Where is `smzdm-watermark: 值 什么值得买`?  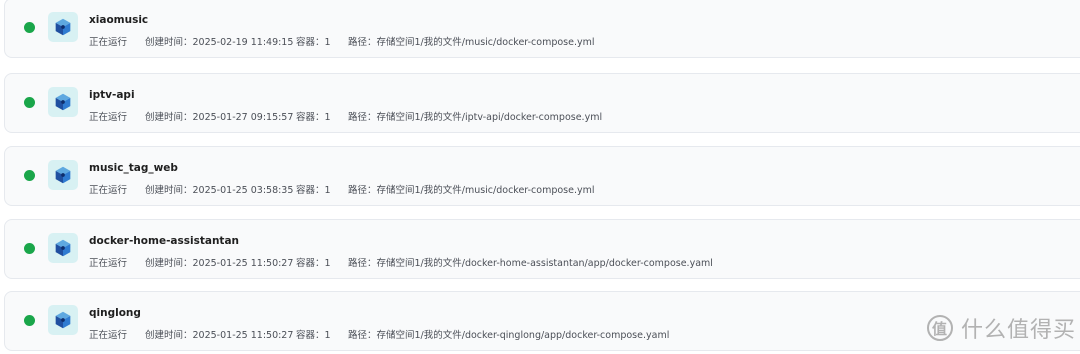 smzdm-watermark: 值 什么值得买 is located at coordinates (1001, 328).